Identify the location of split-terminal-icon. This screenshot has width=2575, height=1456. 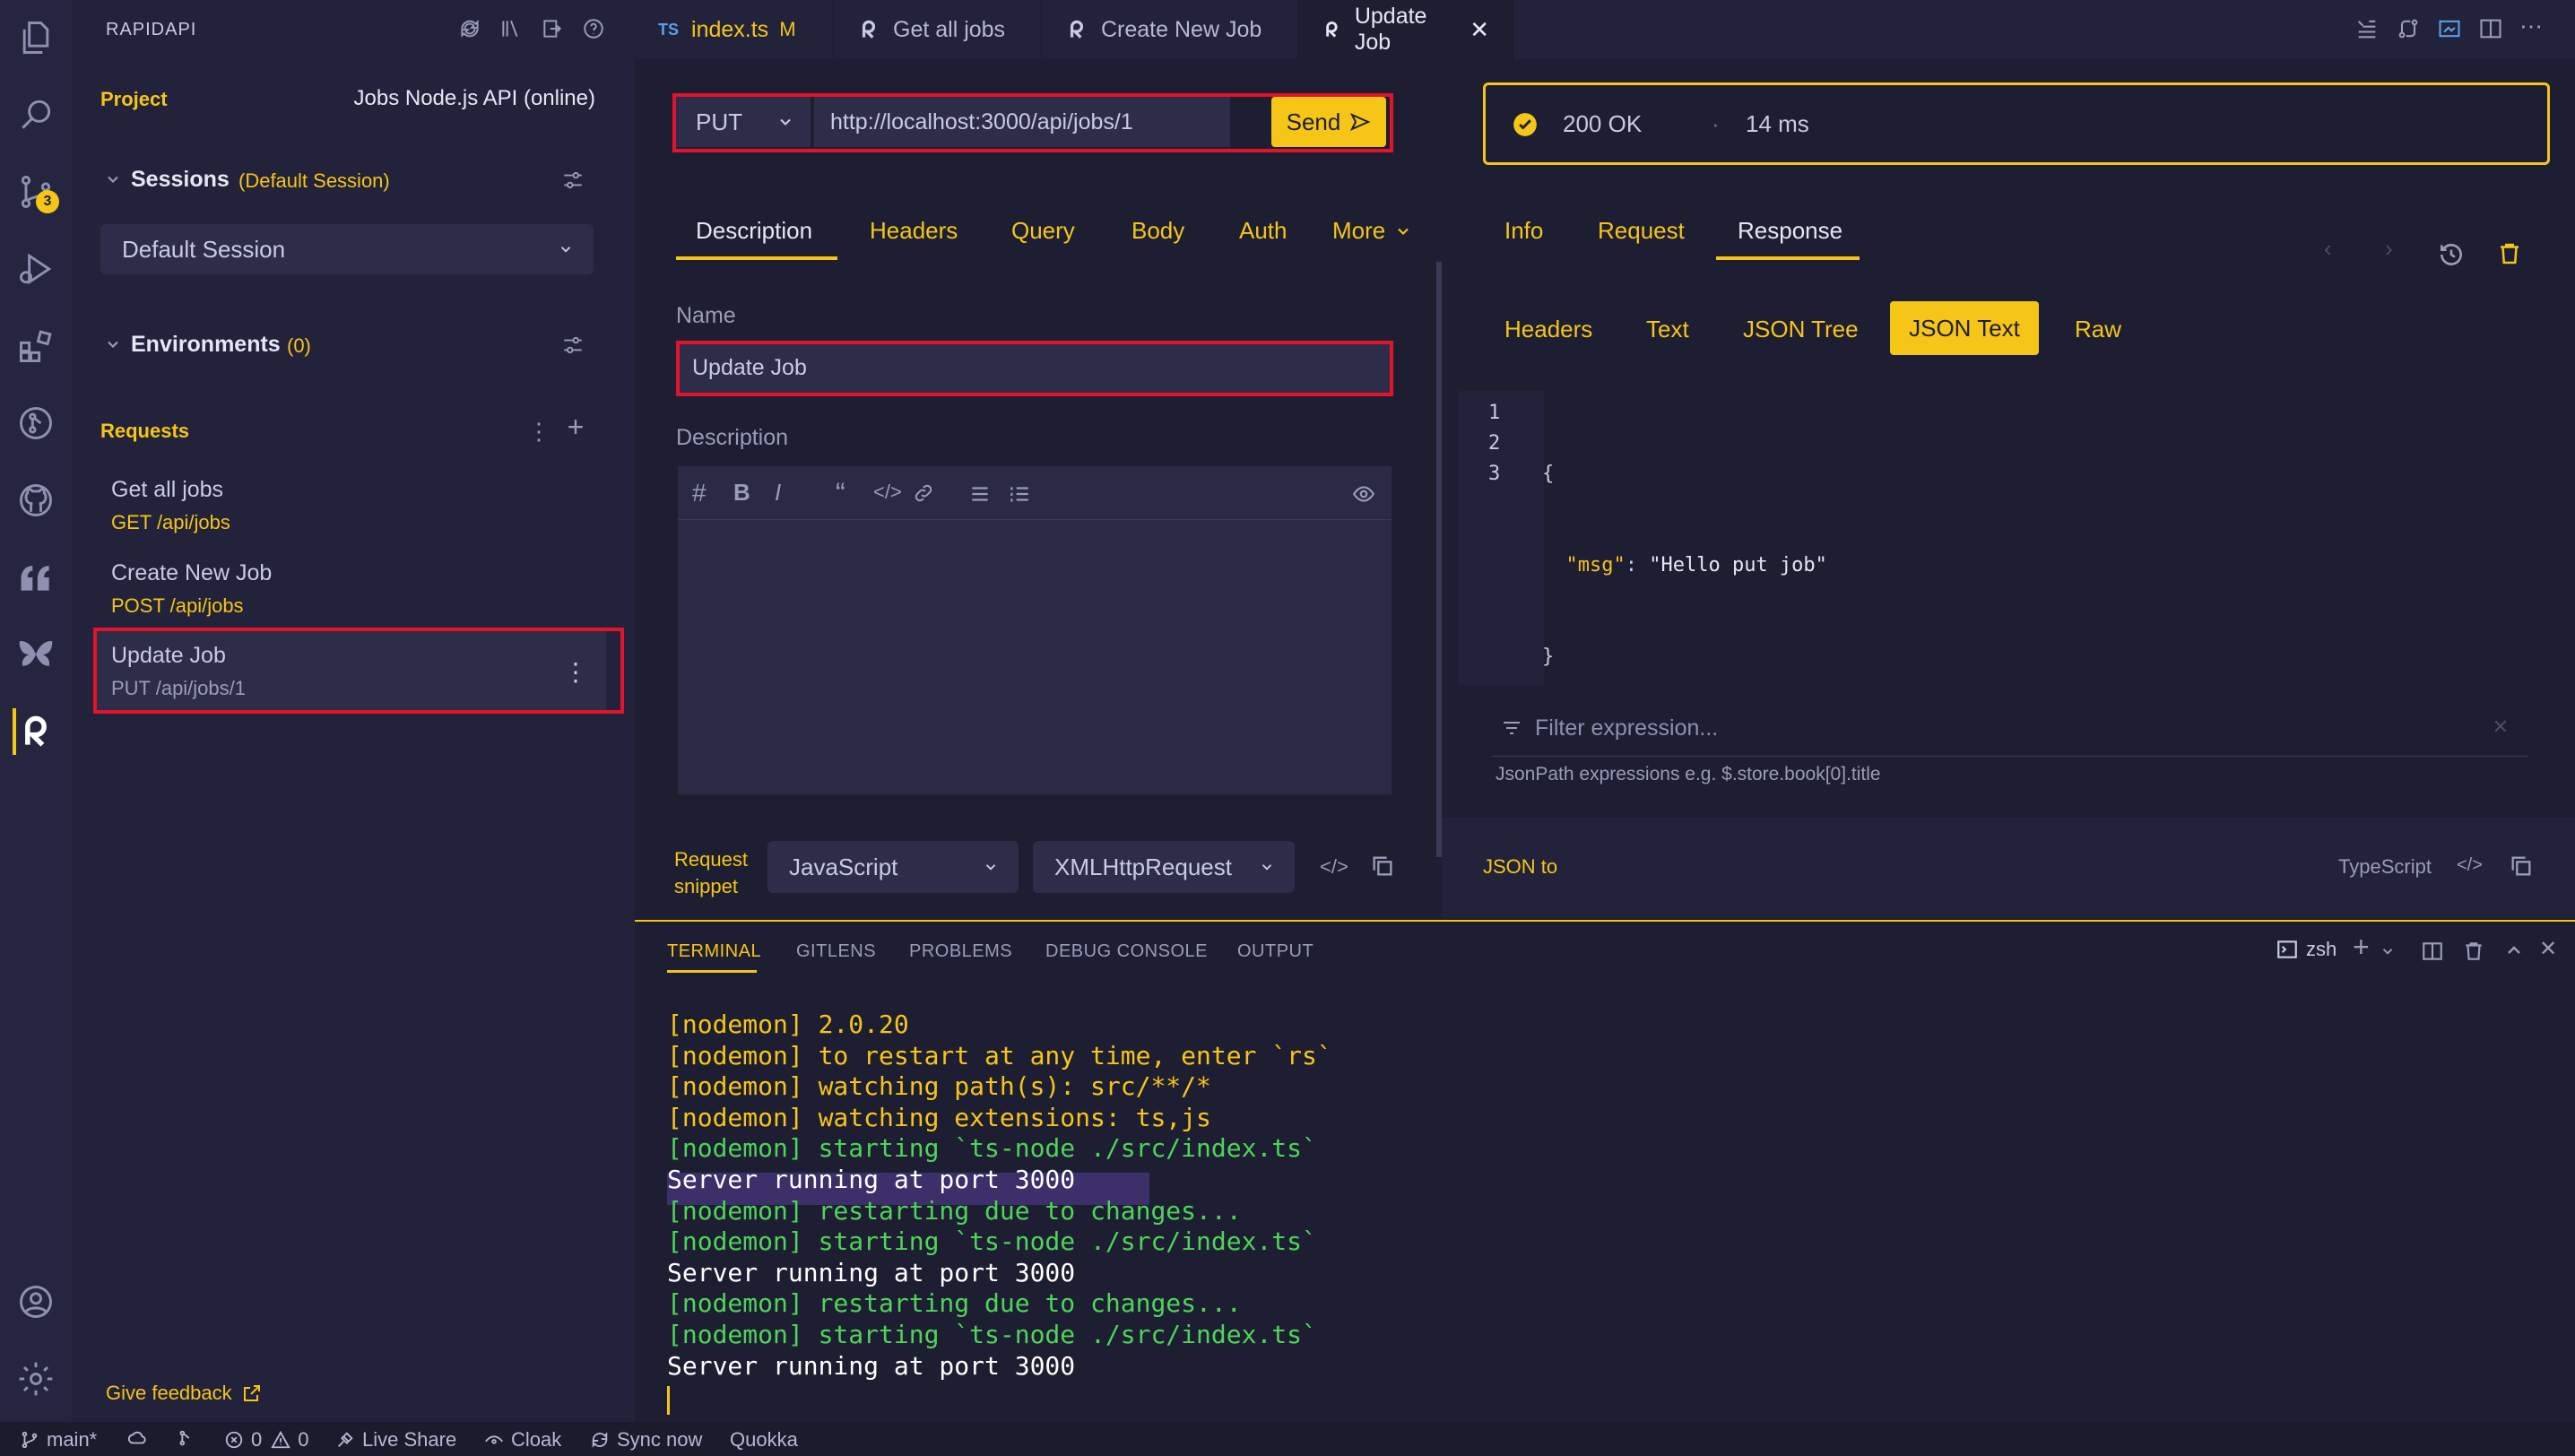
(2432, 952).